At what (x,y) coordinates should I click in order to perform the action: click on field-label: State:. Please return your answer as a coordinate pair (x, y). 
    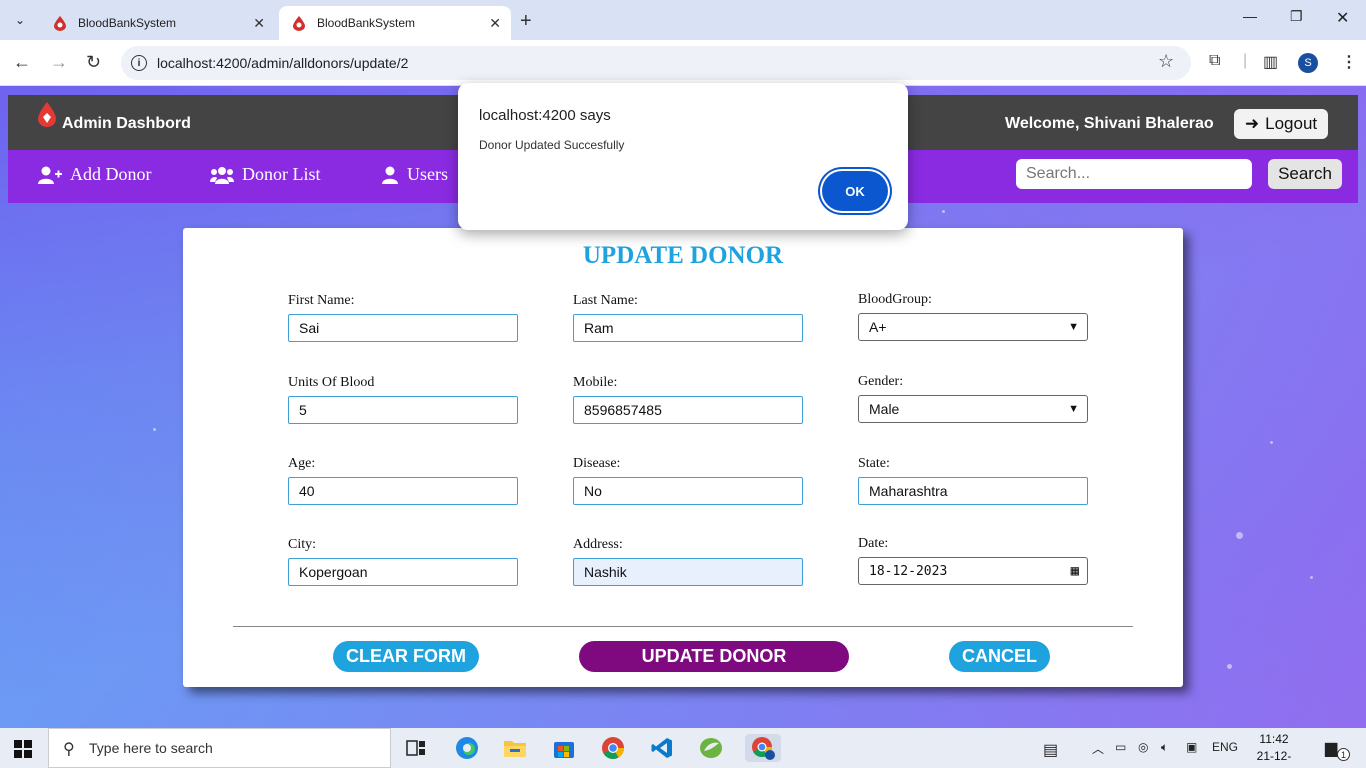
    Looking at the image, I should click on (874, 463).